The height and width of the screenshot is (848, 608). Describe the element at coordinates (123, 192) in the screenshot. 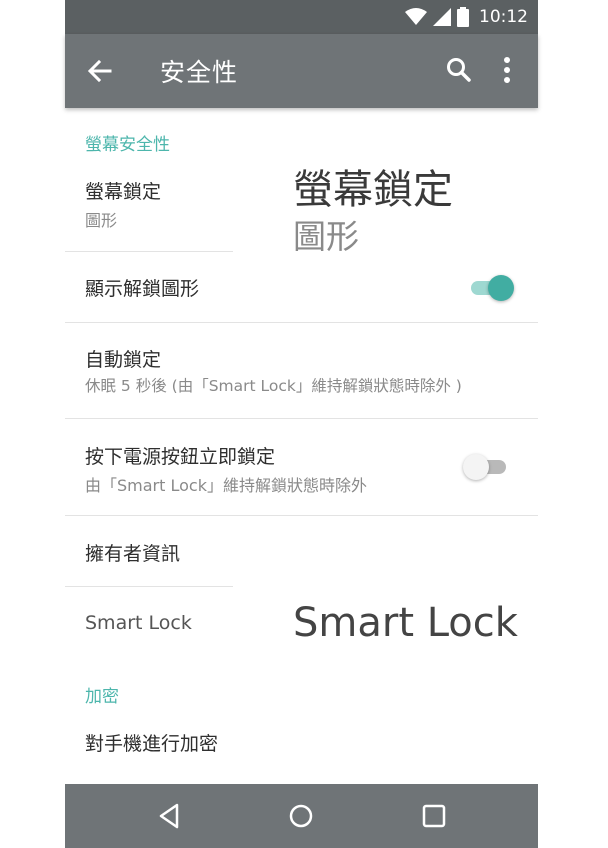

I see `screen-lock-title: 螢幕鎖定` at that location.